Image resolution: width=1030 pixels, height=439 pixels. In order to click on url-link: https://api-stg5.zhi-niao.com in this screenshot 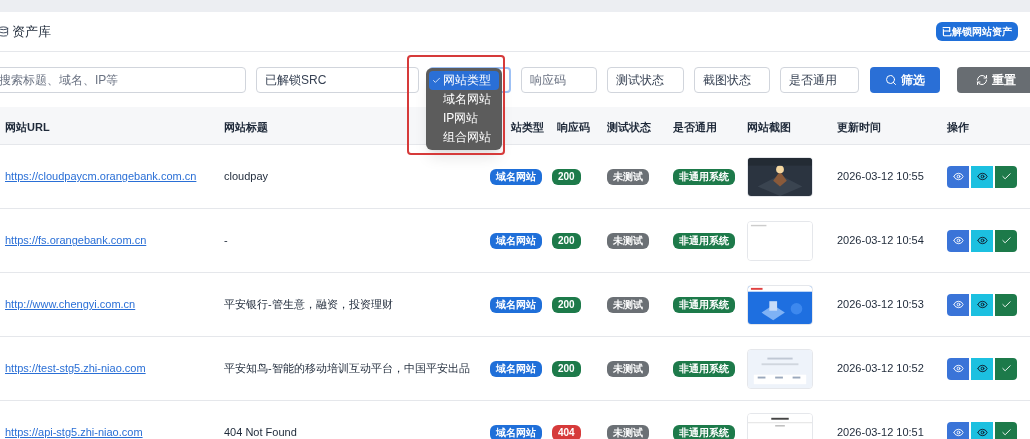, I will do `click(114, 431)`.